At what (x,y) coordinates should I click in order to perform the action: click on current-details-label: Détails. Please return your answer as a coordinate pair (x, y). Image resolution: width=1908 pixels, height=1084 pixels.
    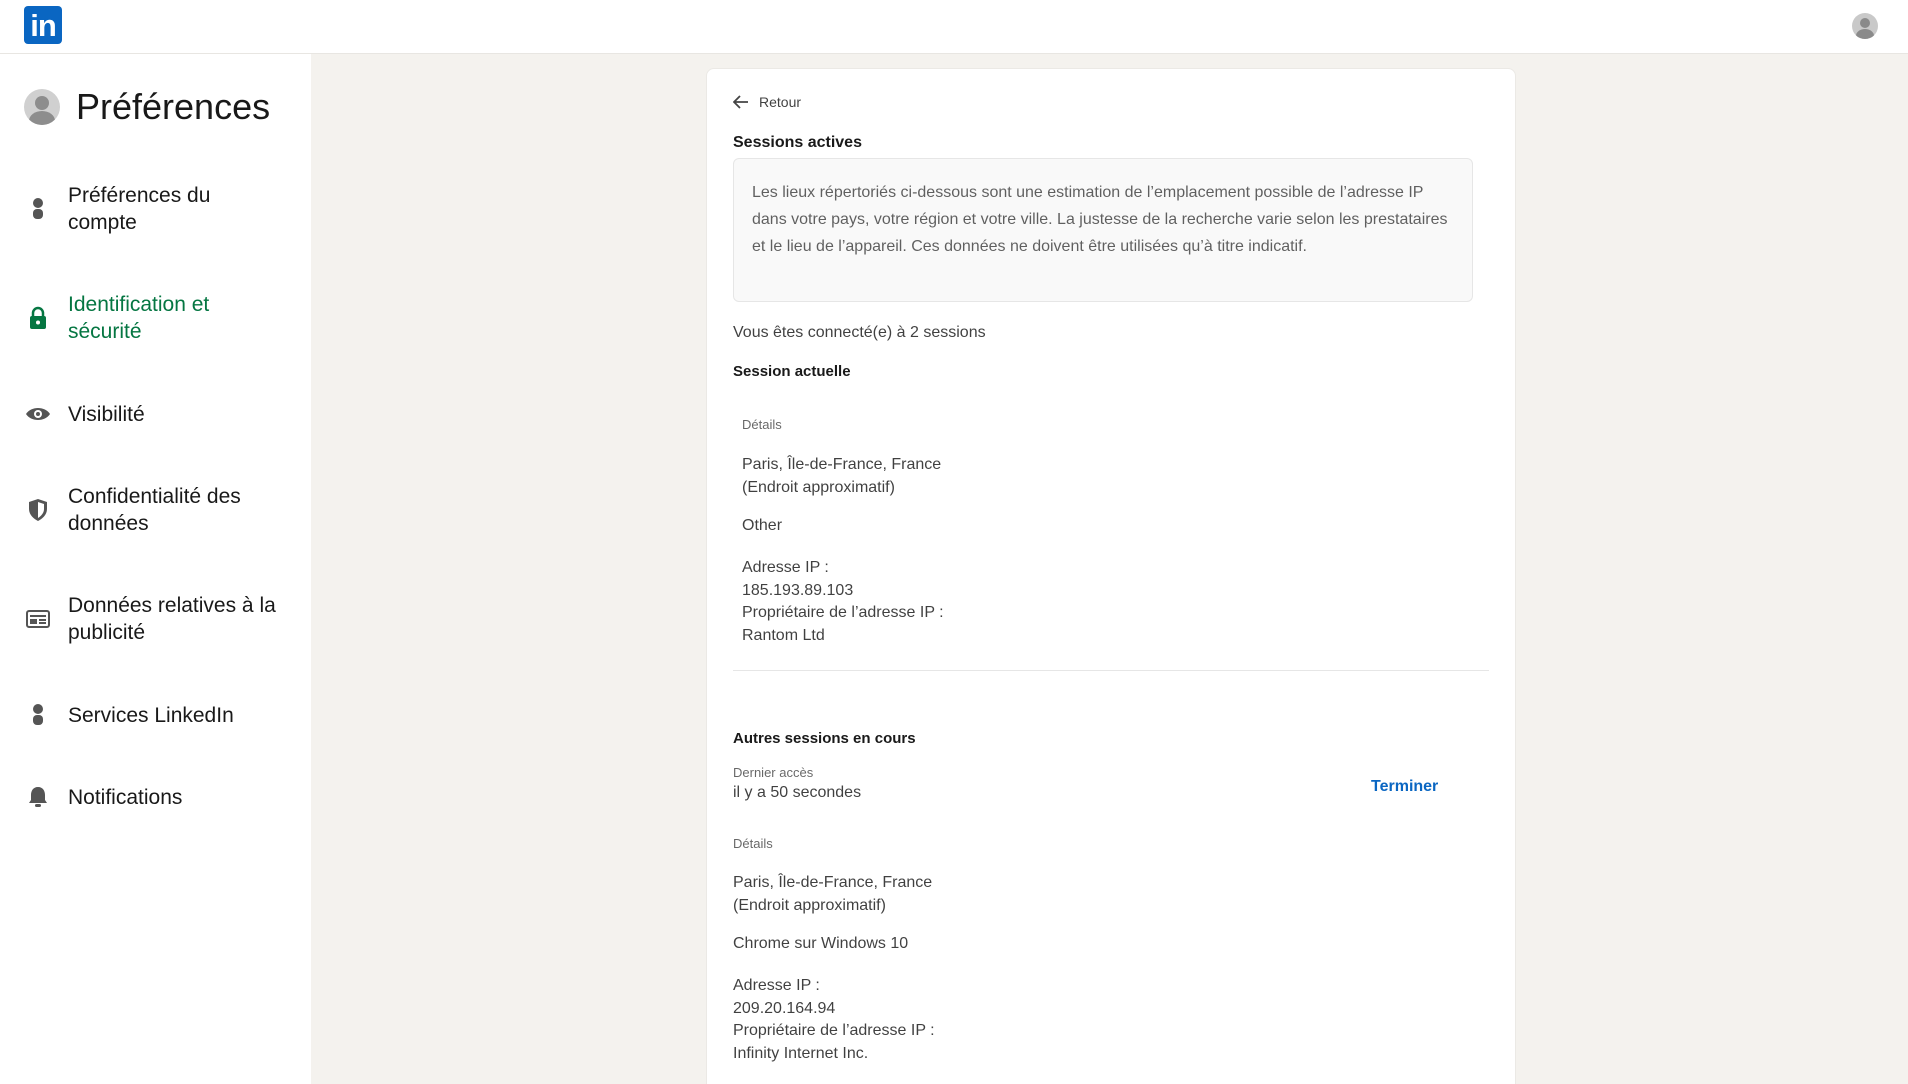
    Looking at the image, I should click on (762, 424).